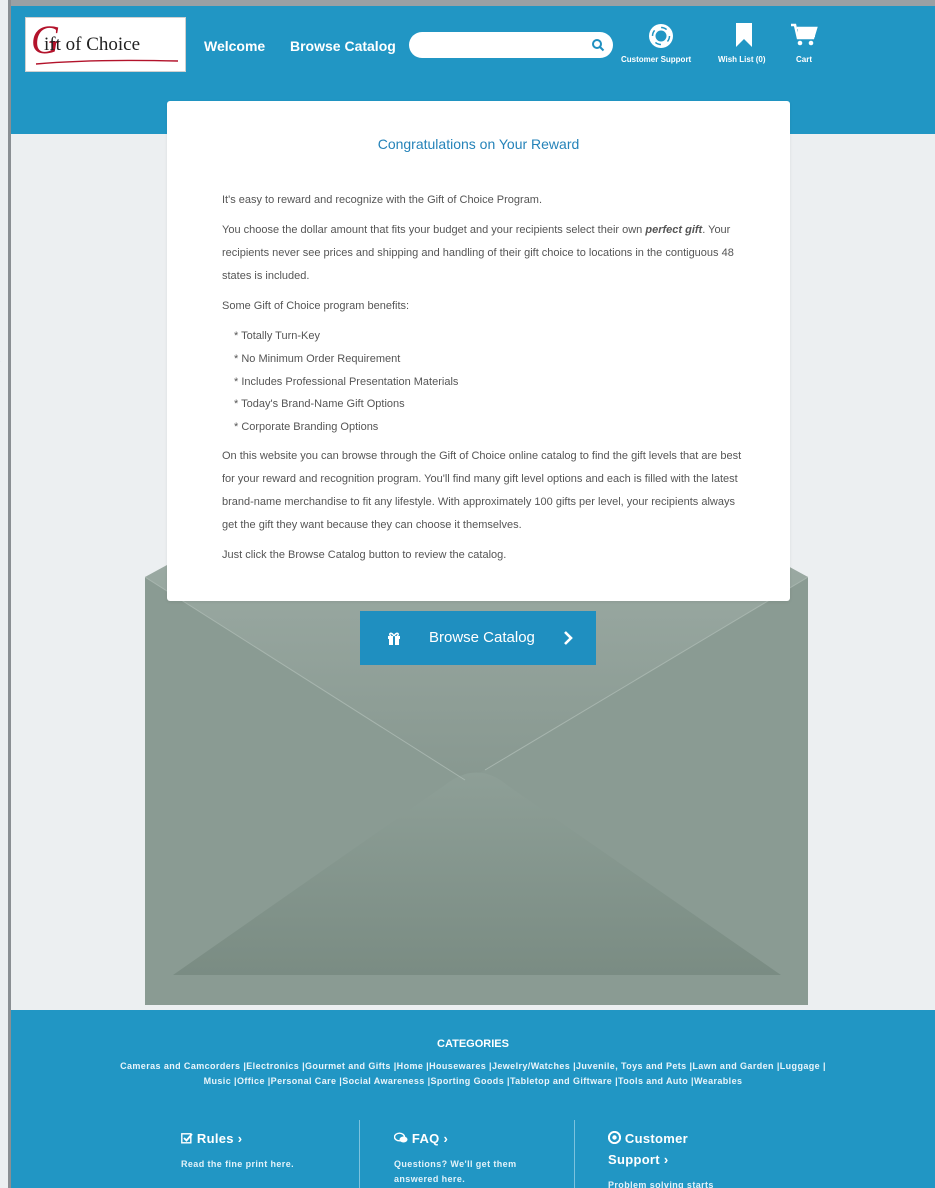 This screenshot has height=1188, width=935. Describe the element at coordinates (316, 306) in the screenshot. I see `benefits-heading: Some Gift of Choice program benefits:` at that location.